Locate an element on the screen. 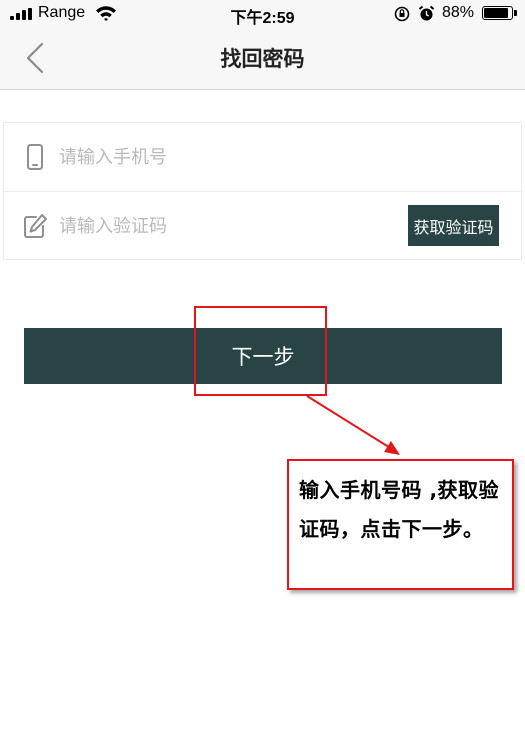  annotation-callout: 输入手机号码 ,获取验证码，点击下一步。 is located at coordinates (400, 524).